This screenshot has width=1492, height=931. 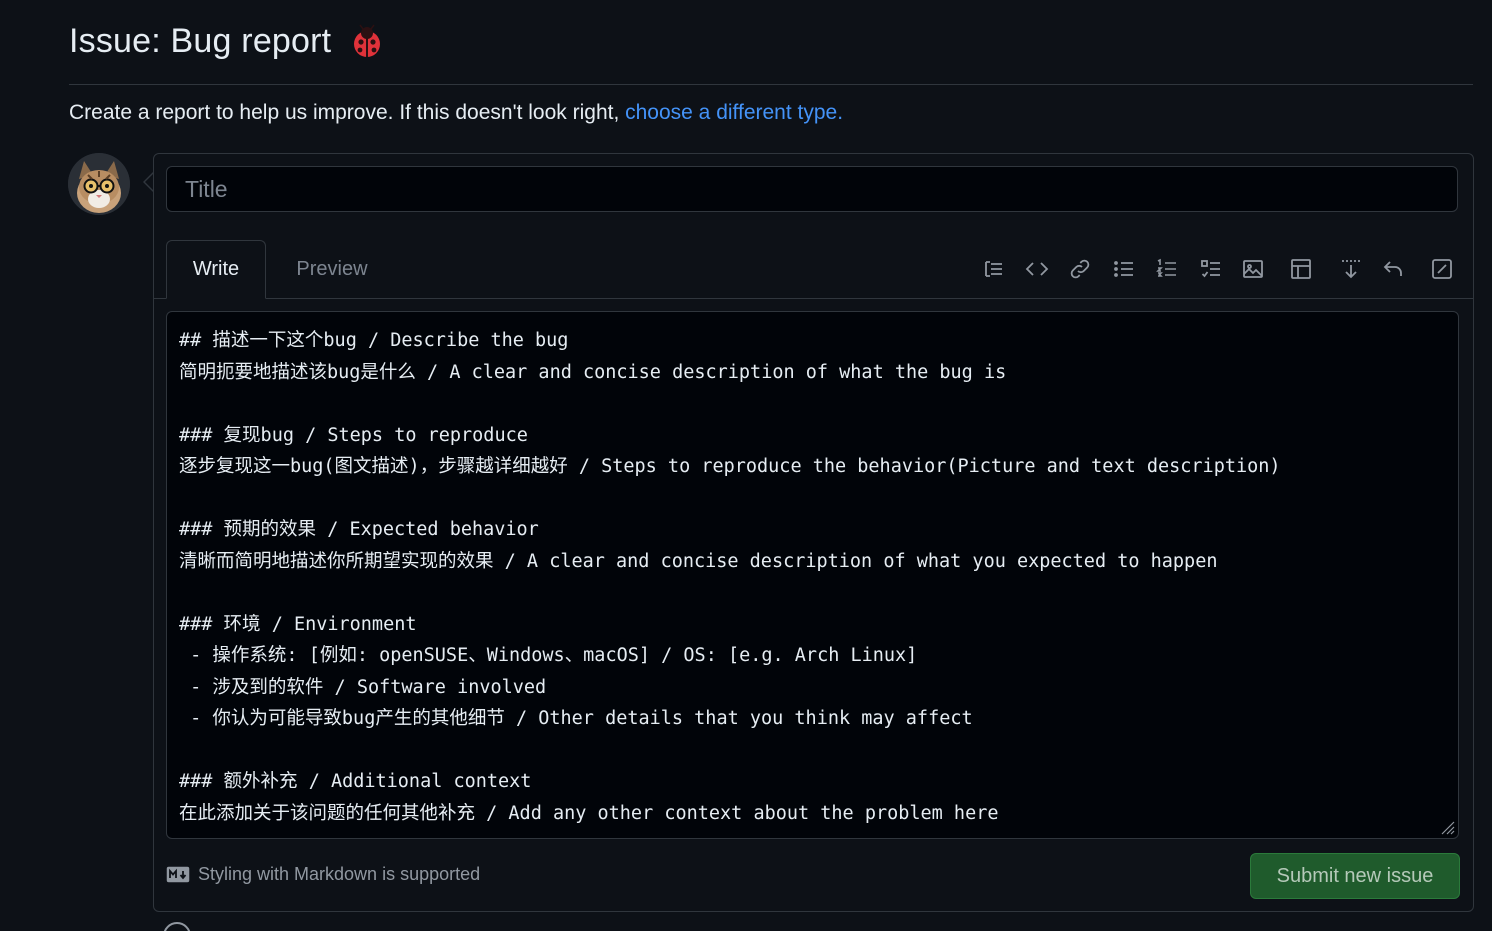 I want to click on table-button, so click(x=1301, y=269).